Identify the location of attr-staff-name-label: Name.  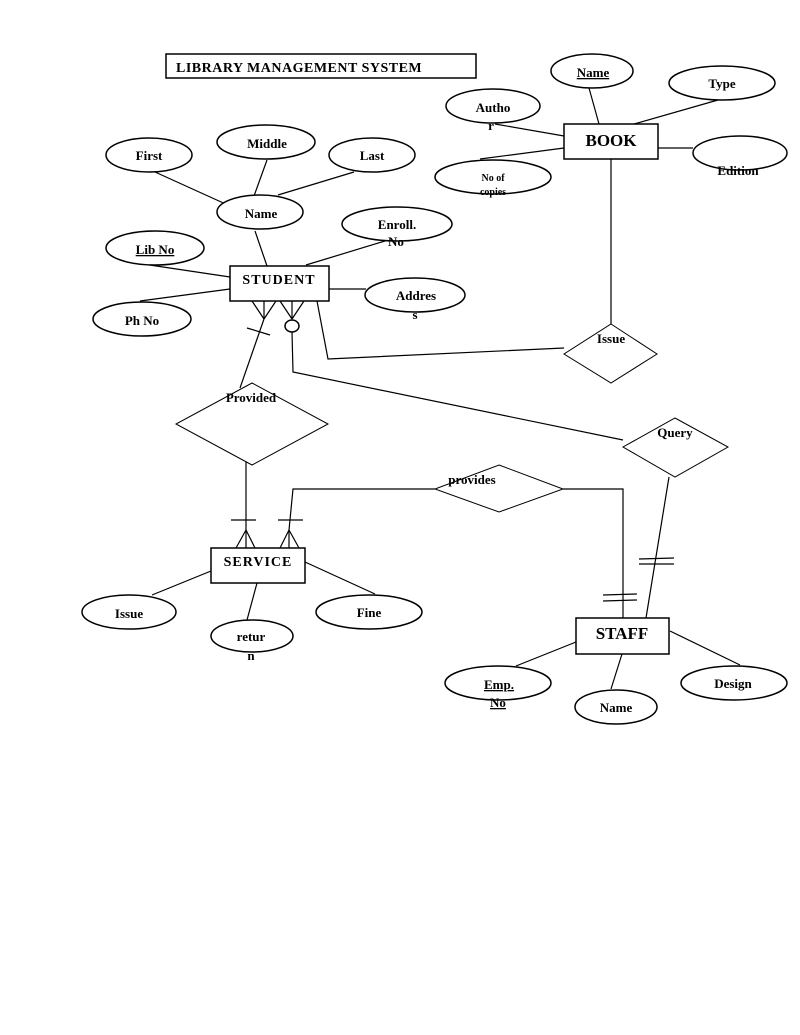
(616, 707).